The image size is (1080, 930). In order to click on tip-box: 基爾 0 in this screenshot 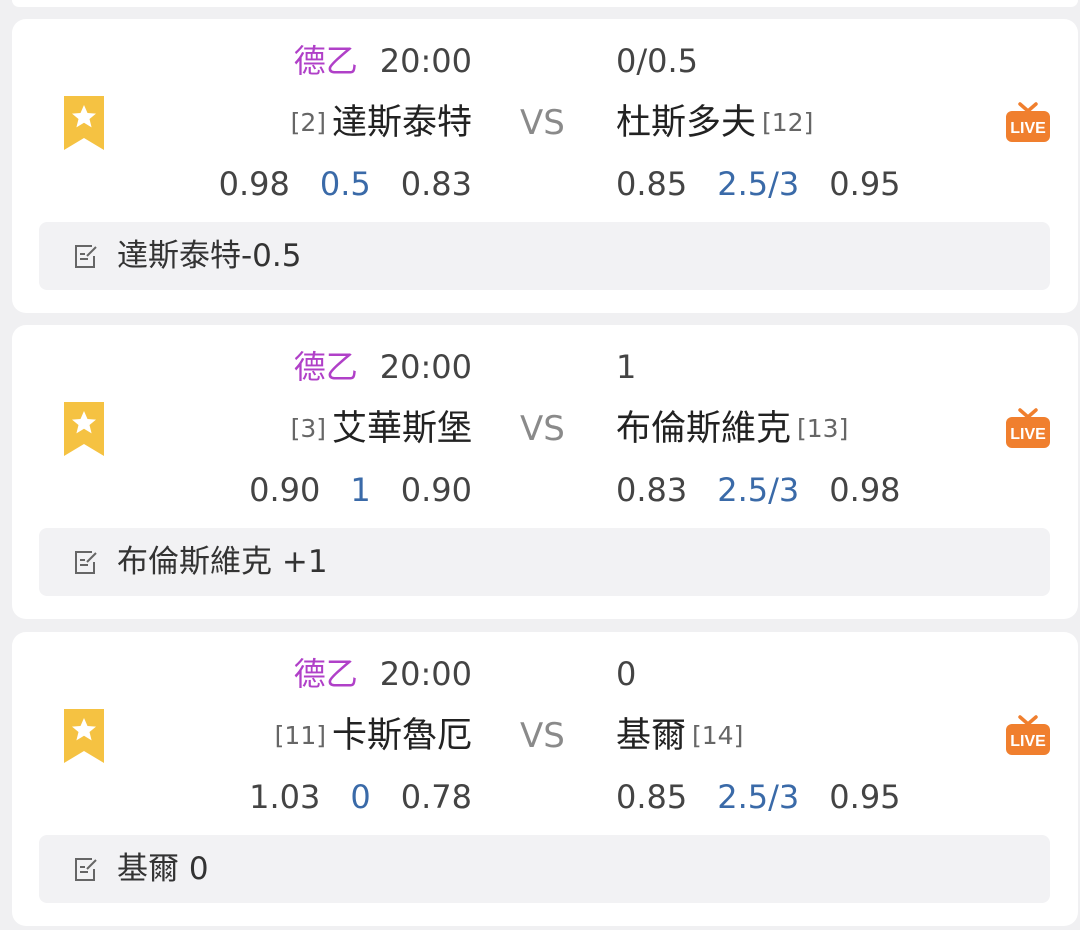, I will do `click(544, 869)`.